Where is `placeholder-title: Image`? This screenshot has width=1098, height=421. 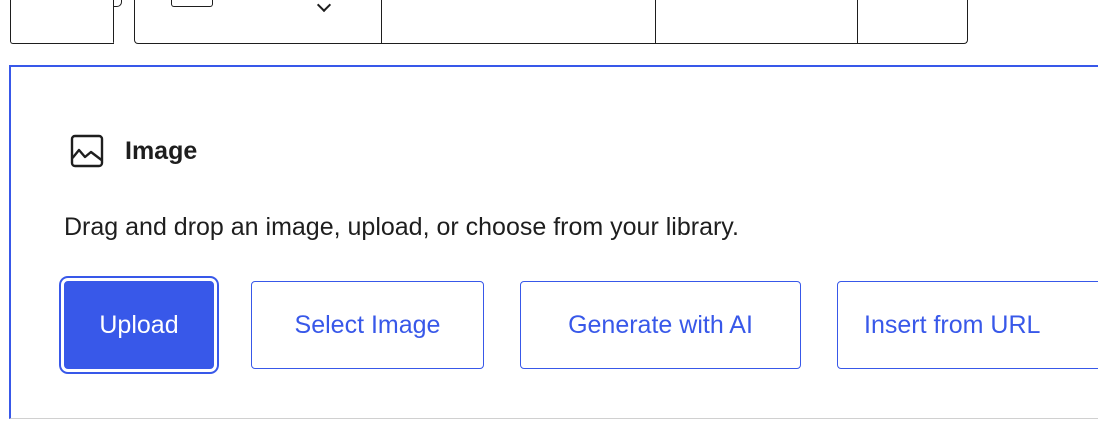
placeholder-title: Image is located at coordinates (161, 150).